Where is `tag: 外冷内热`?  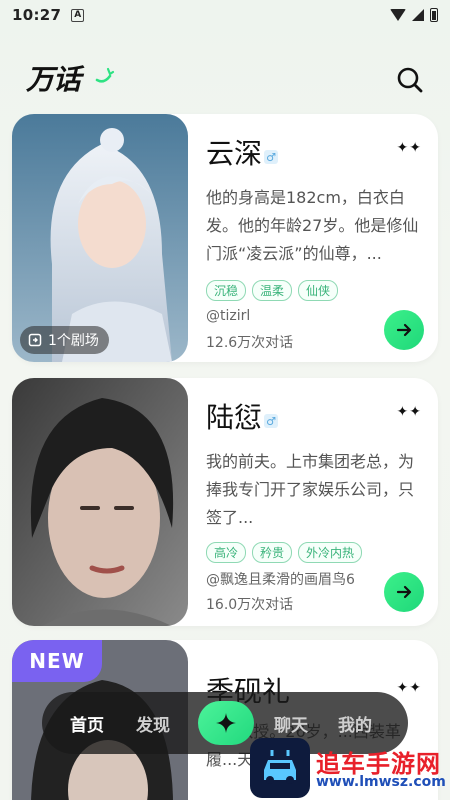 tag: 外冷内热 is located at coordinates (330, 552).